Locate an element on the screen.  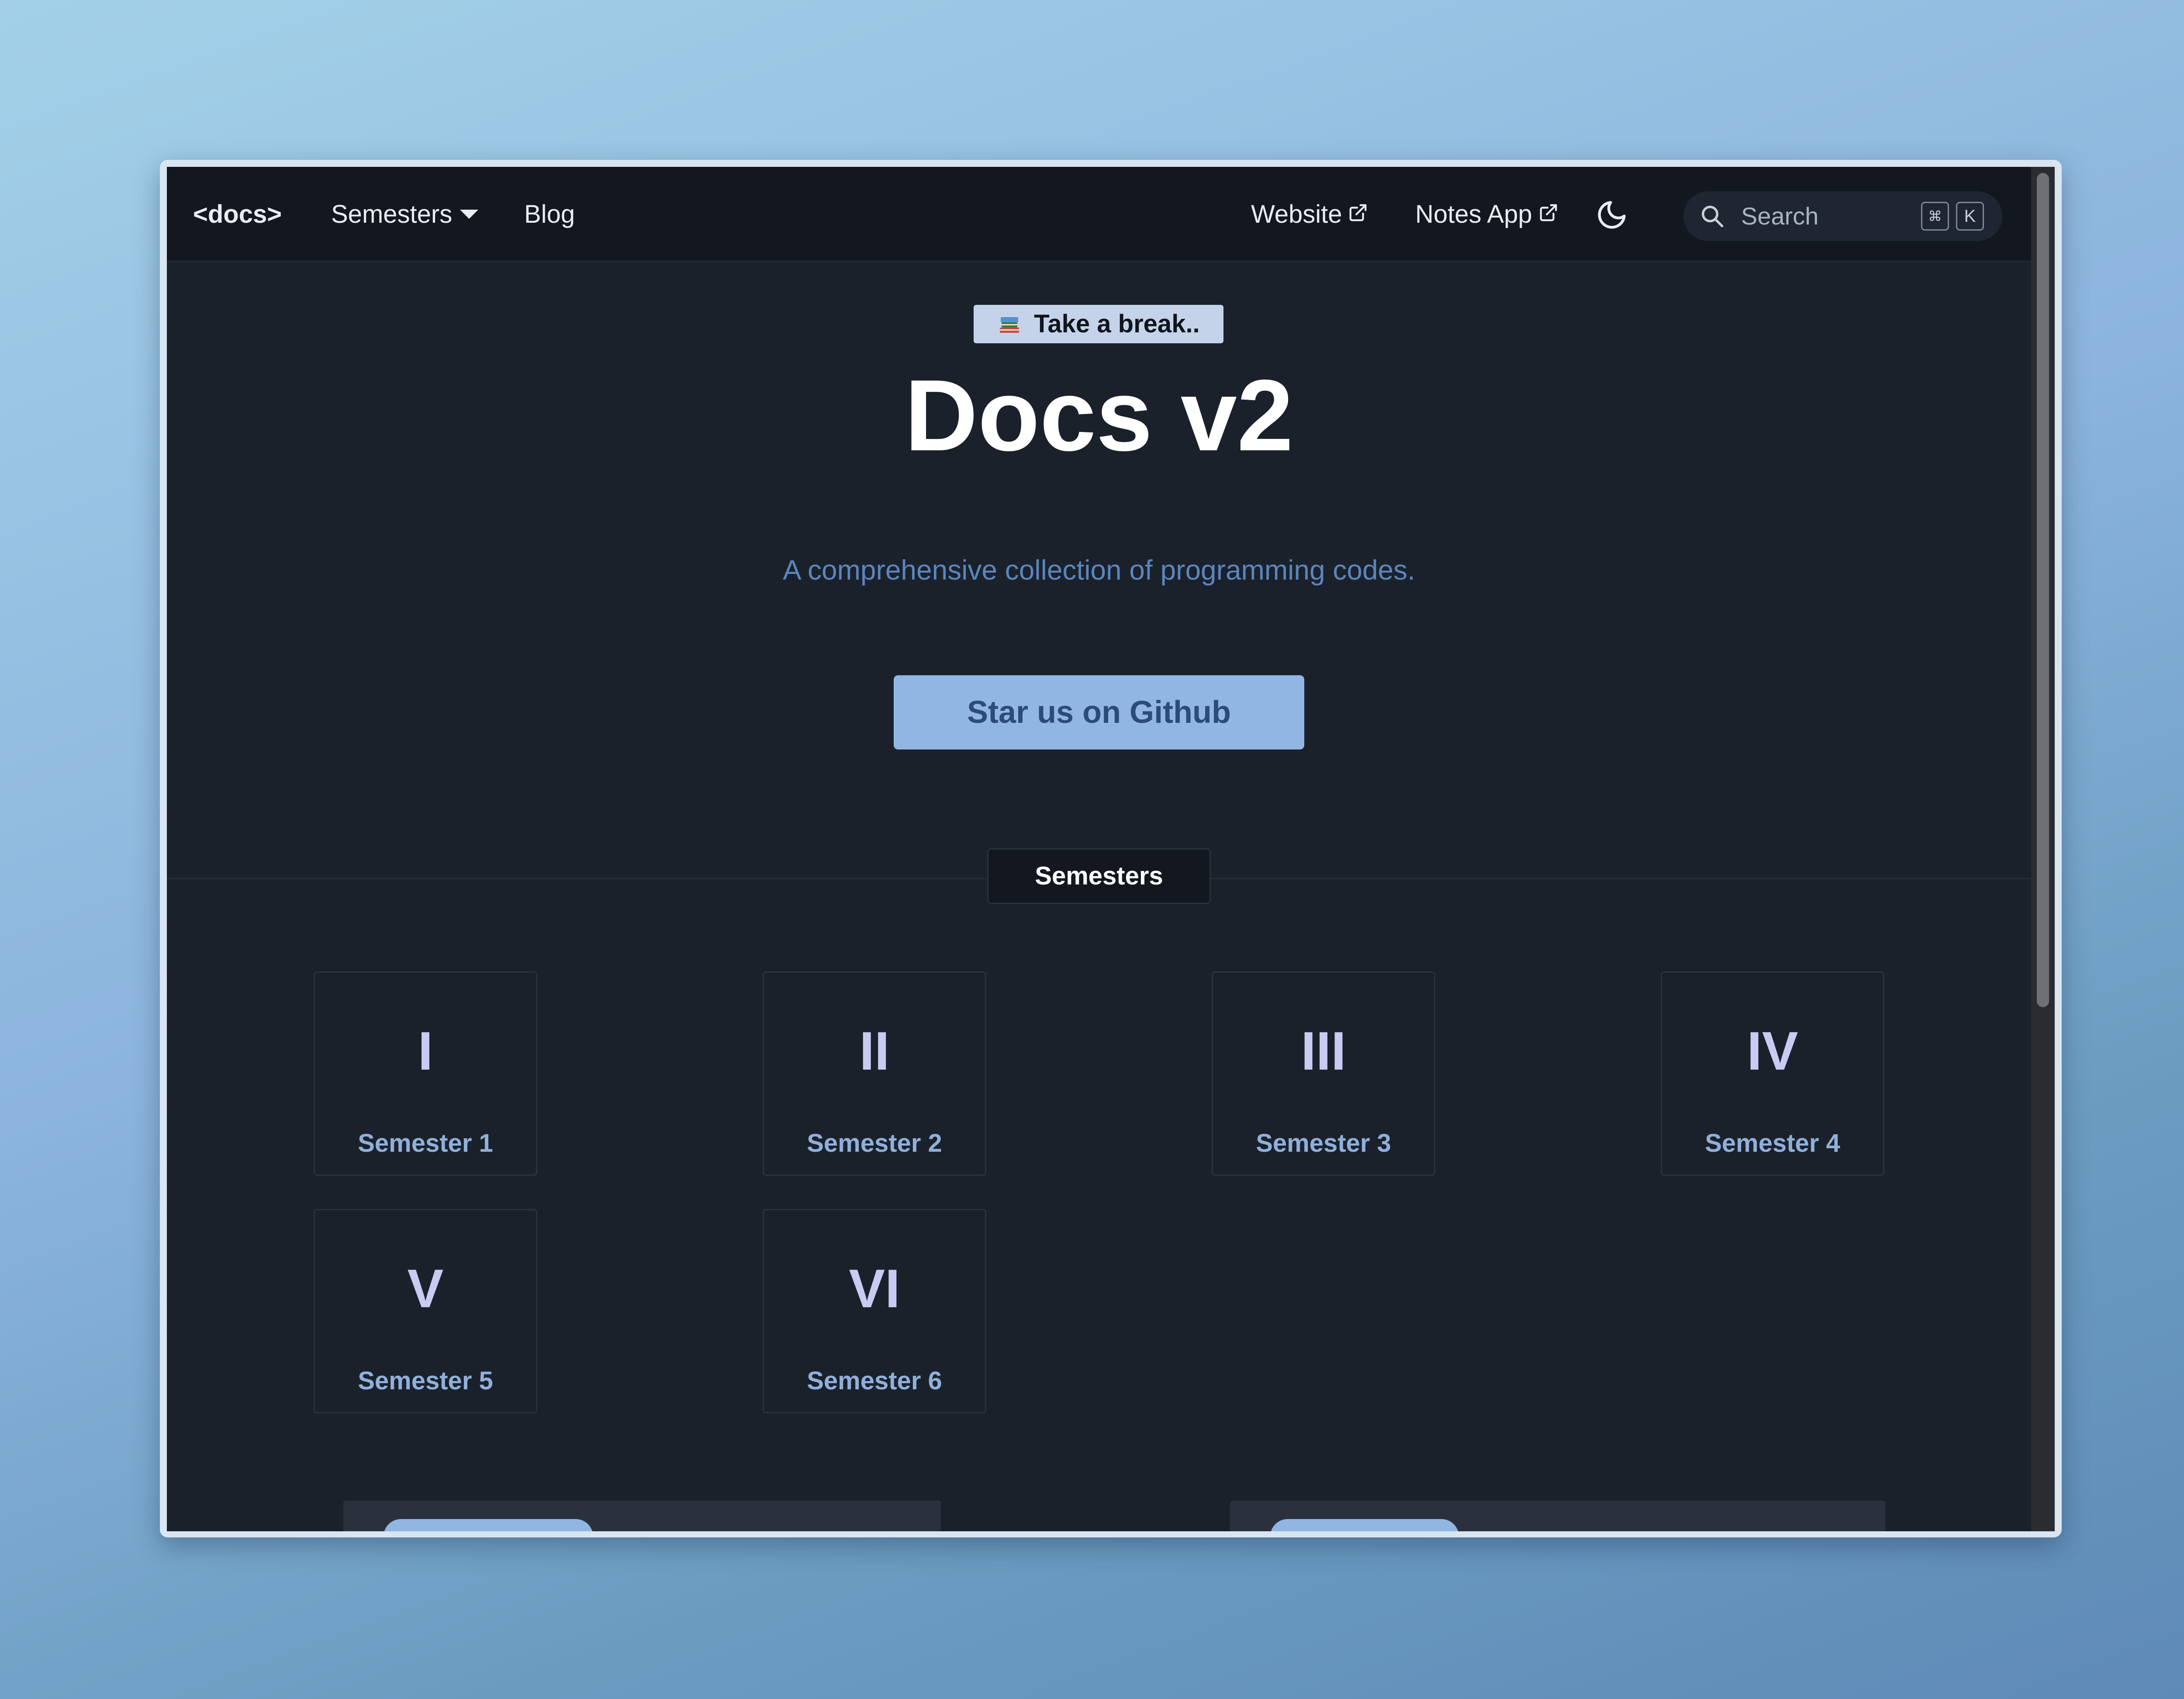
website-link: Website is located at coordinates (1309, 214).